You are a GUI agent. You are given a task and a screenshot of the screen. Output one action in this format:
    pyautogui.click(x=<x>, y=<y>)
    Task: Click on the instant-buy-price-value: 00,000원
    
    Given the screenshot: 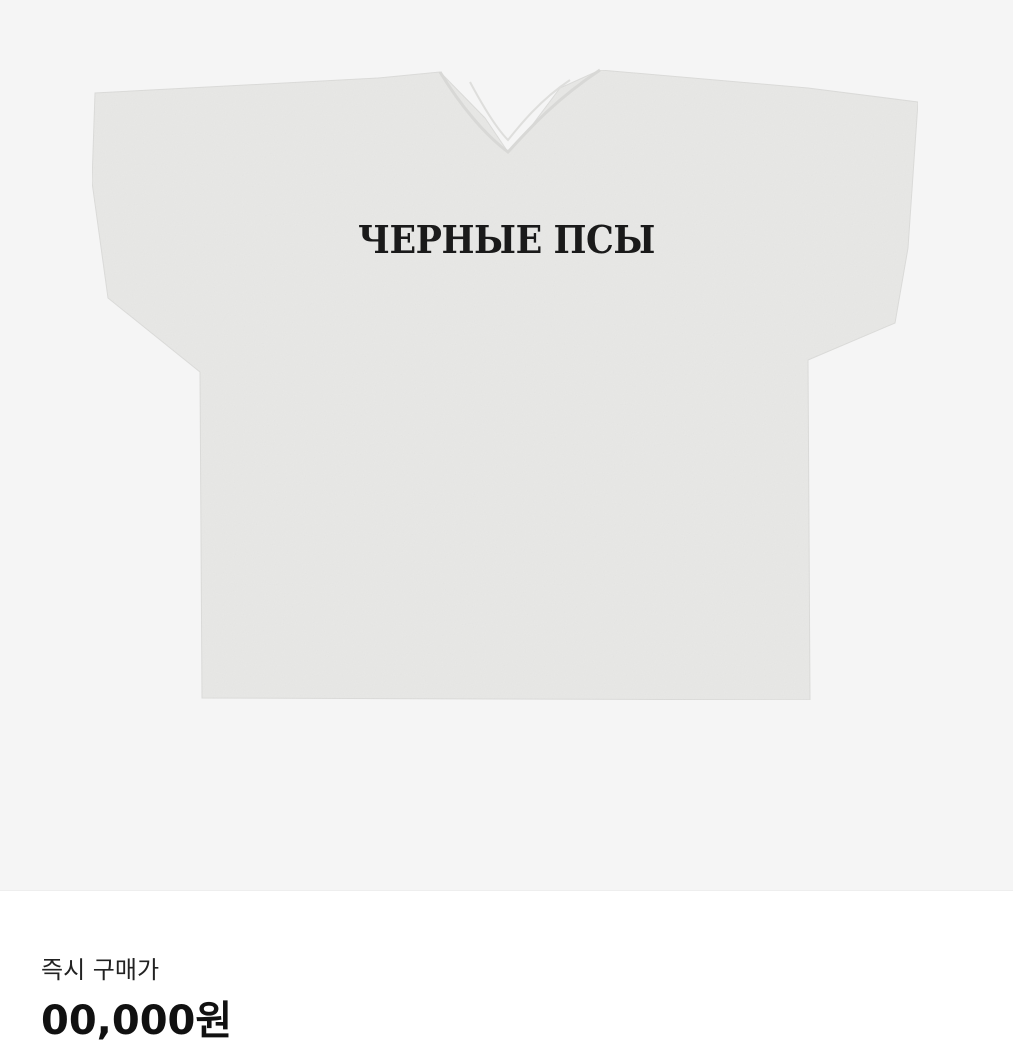 What is the action you would take?
    pyautogui.click(x=137, y=1021)
    